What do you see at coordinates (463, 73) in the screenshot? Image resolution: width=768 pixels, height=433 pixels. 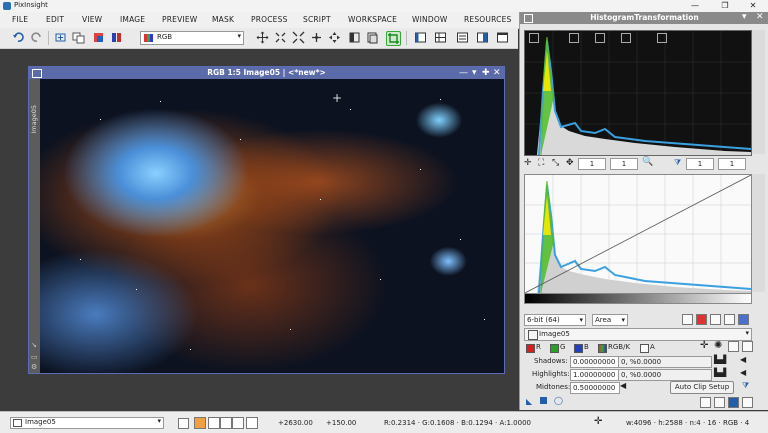 I see `minimize-window-icon: —` at bounding box center [463, 73].